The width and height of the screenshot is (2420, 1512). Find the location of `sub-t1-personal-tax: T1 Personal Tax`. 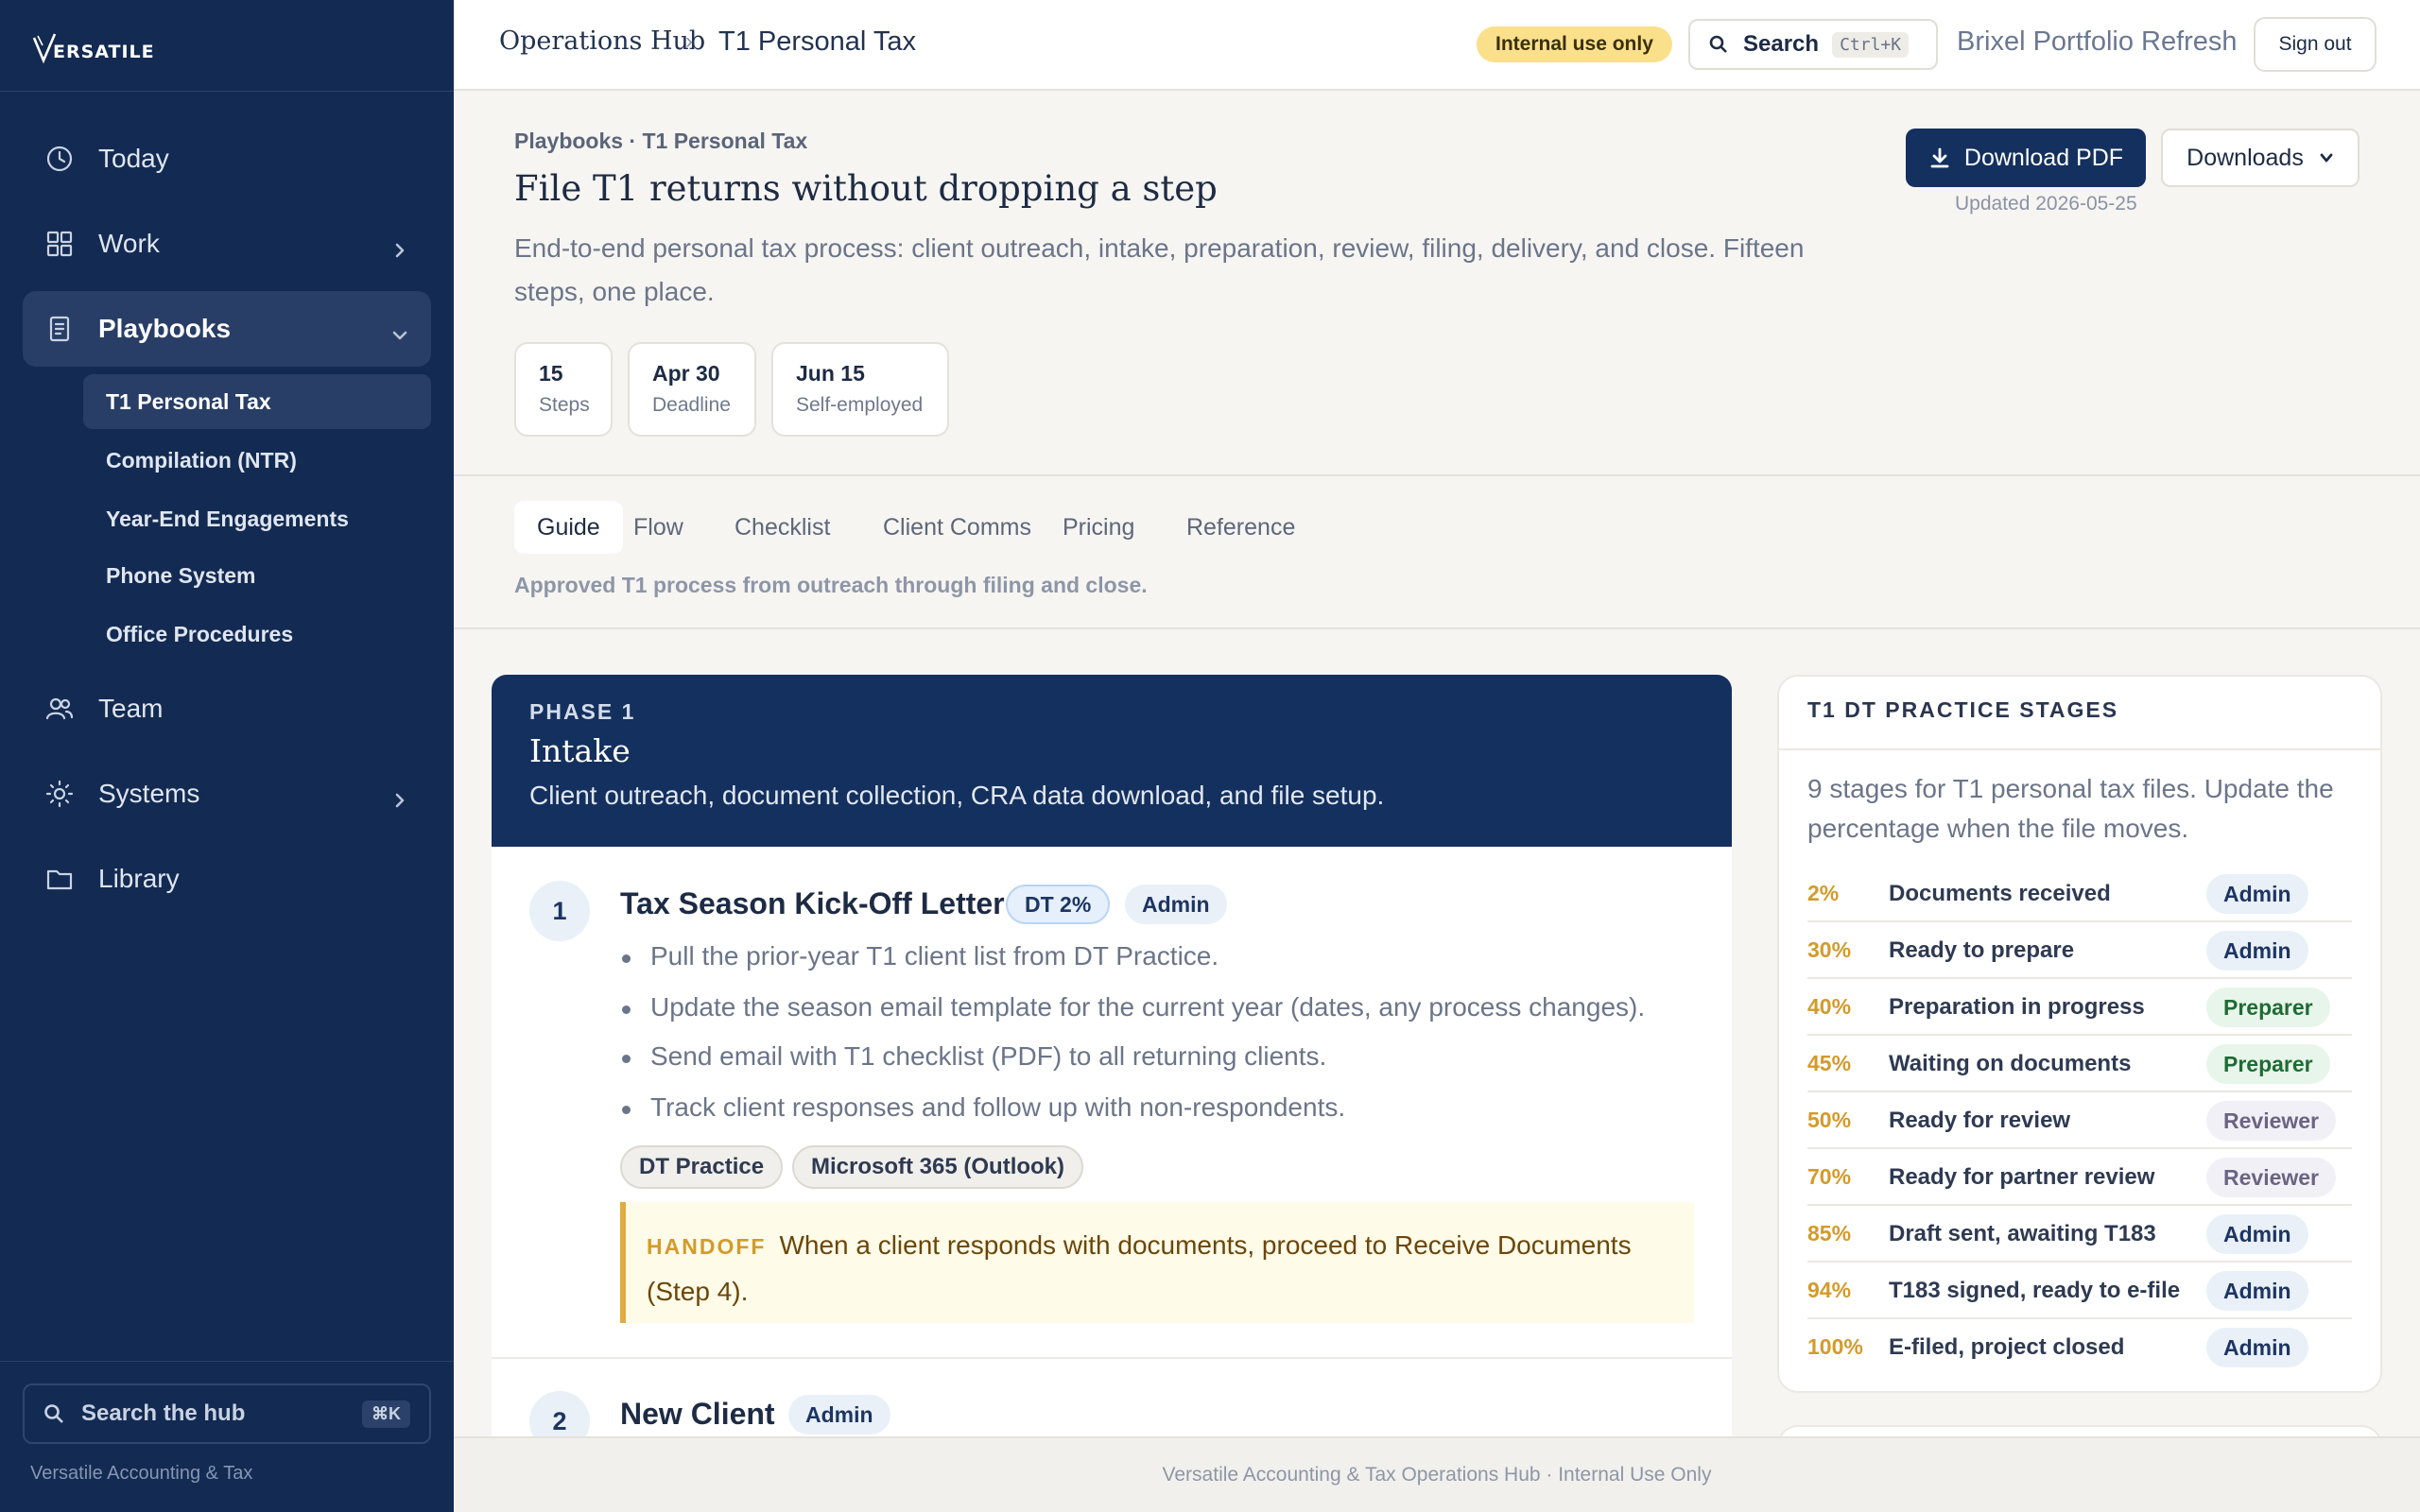

sub-t1-personal-tax: T1 Personal Tax is located at coordinates (257, 401).